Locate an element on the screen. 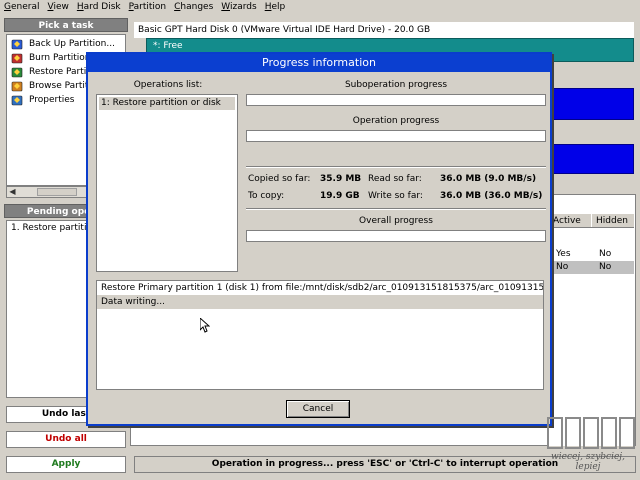 Image resolution: width=640 pixels, height=480 pixels. burn-icon is located at coordinates (17, 58).